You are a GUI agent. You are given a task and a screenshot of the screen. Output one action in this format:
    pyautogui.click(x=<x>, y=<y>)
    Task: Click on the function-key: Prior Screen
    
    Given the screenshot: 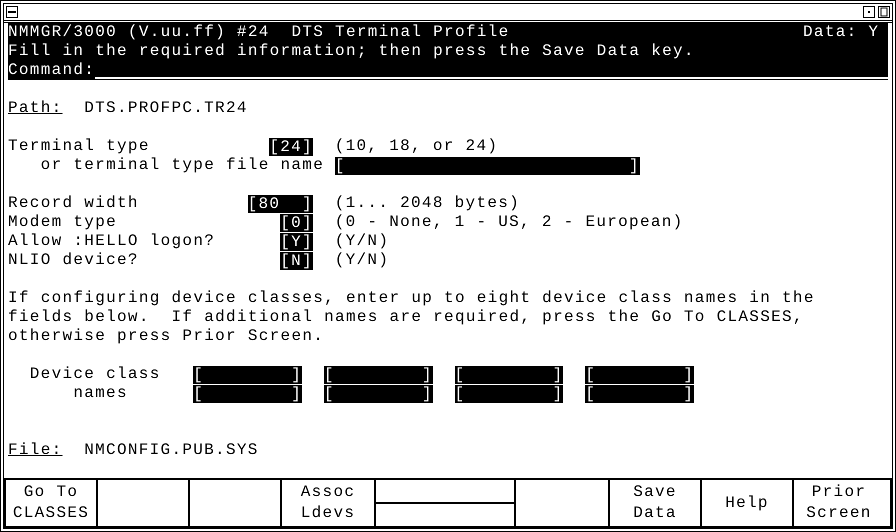 What is the action you would take?
    pyautogui.click(x=839, y=503)
    